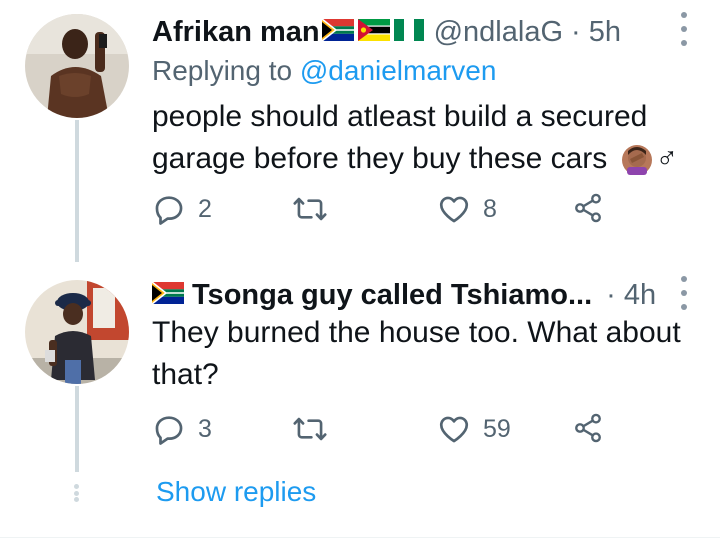  What do you see at coordinates (373, 32) in the screenshot?
I see `mozambique-flag-icon` at bounding box center [373, 32].